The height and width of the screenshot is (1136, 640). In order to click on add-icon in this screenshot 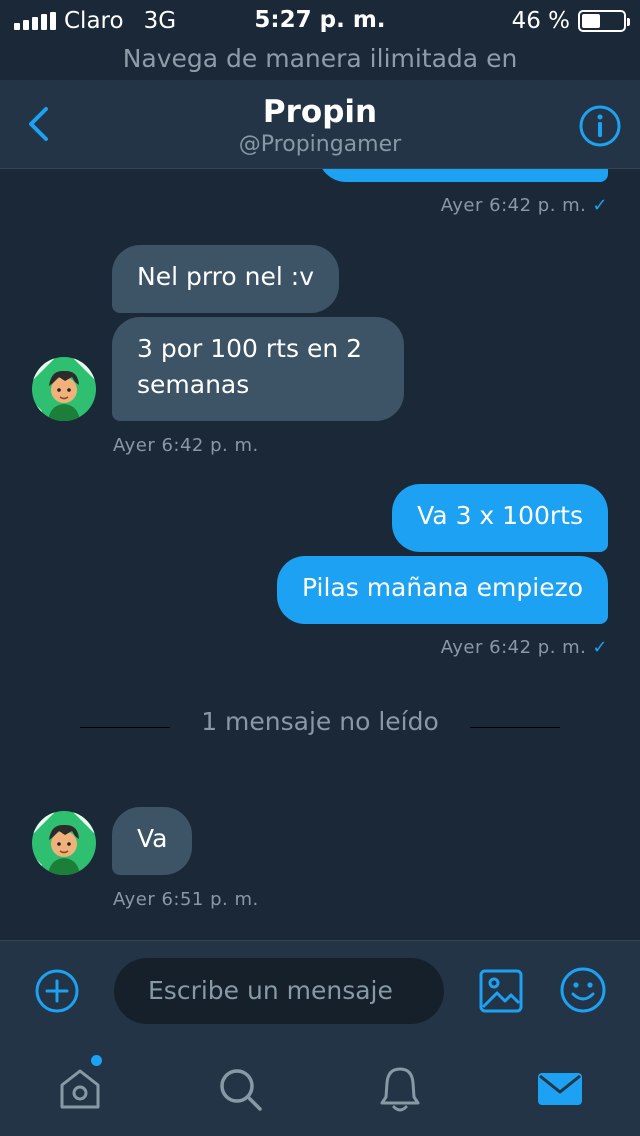, I will do `click(57, 991)`.